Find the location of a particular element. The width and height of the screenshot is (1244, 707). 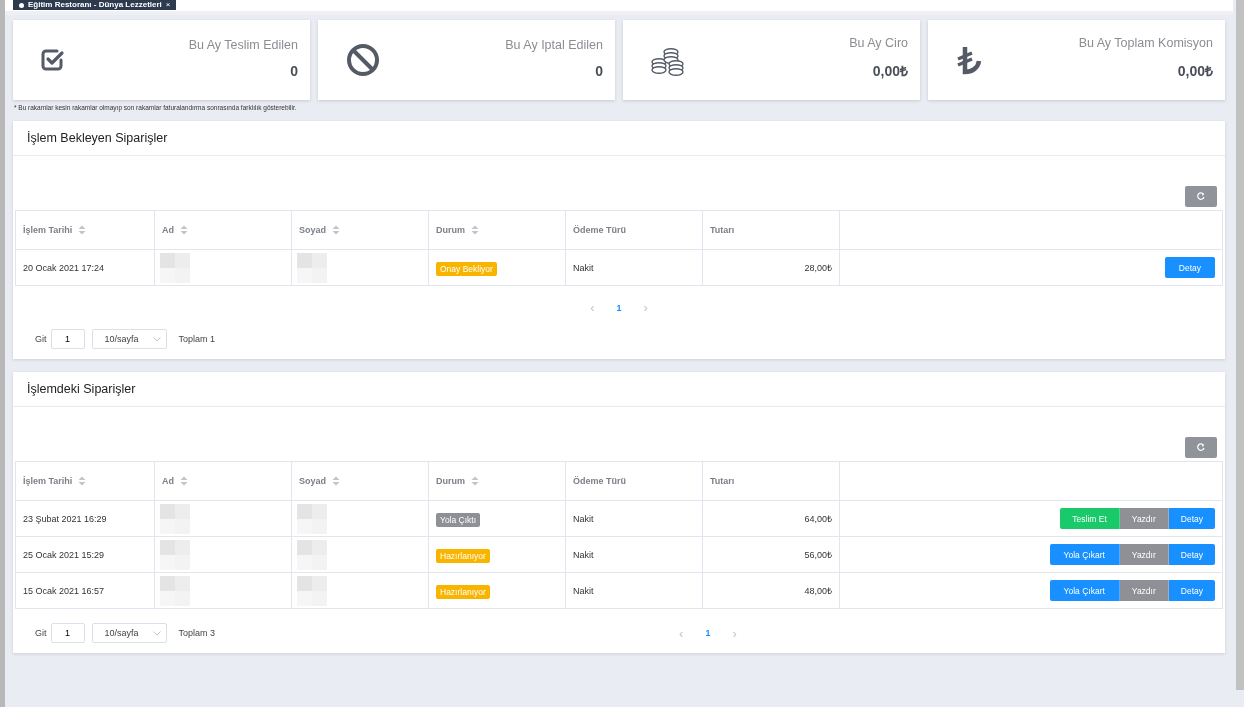

stat-title: Bu Ay Iptal Edilen is located at coordinates (553, 44).